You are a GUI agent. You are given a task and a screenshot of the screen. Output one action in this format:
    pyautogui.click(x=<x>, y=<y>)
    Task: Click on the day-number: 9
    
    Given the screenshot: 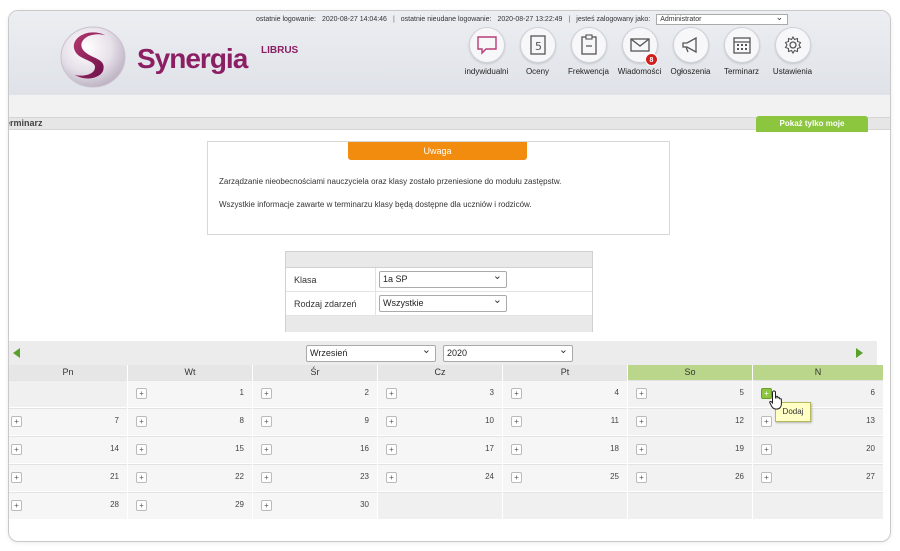 What is the action you would take?
    pyautogui.click(x=366, y=420)
    